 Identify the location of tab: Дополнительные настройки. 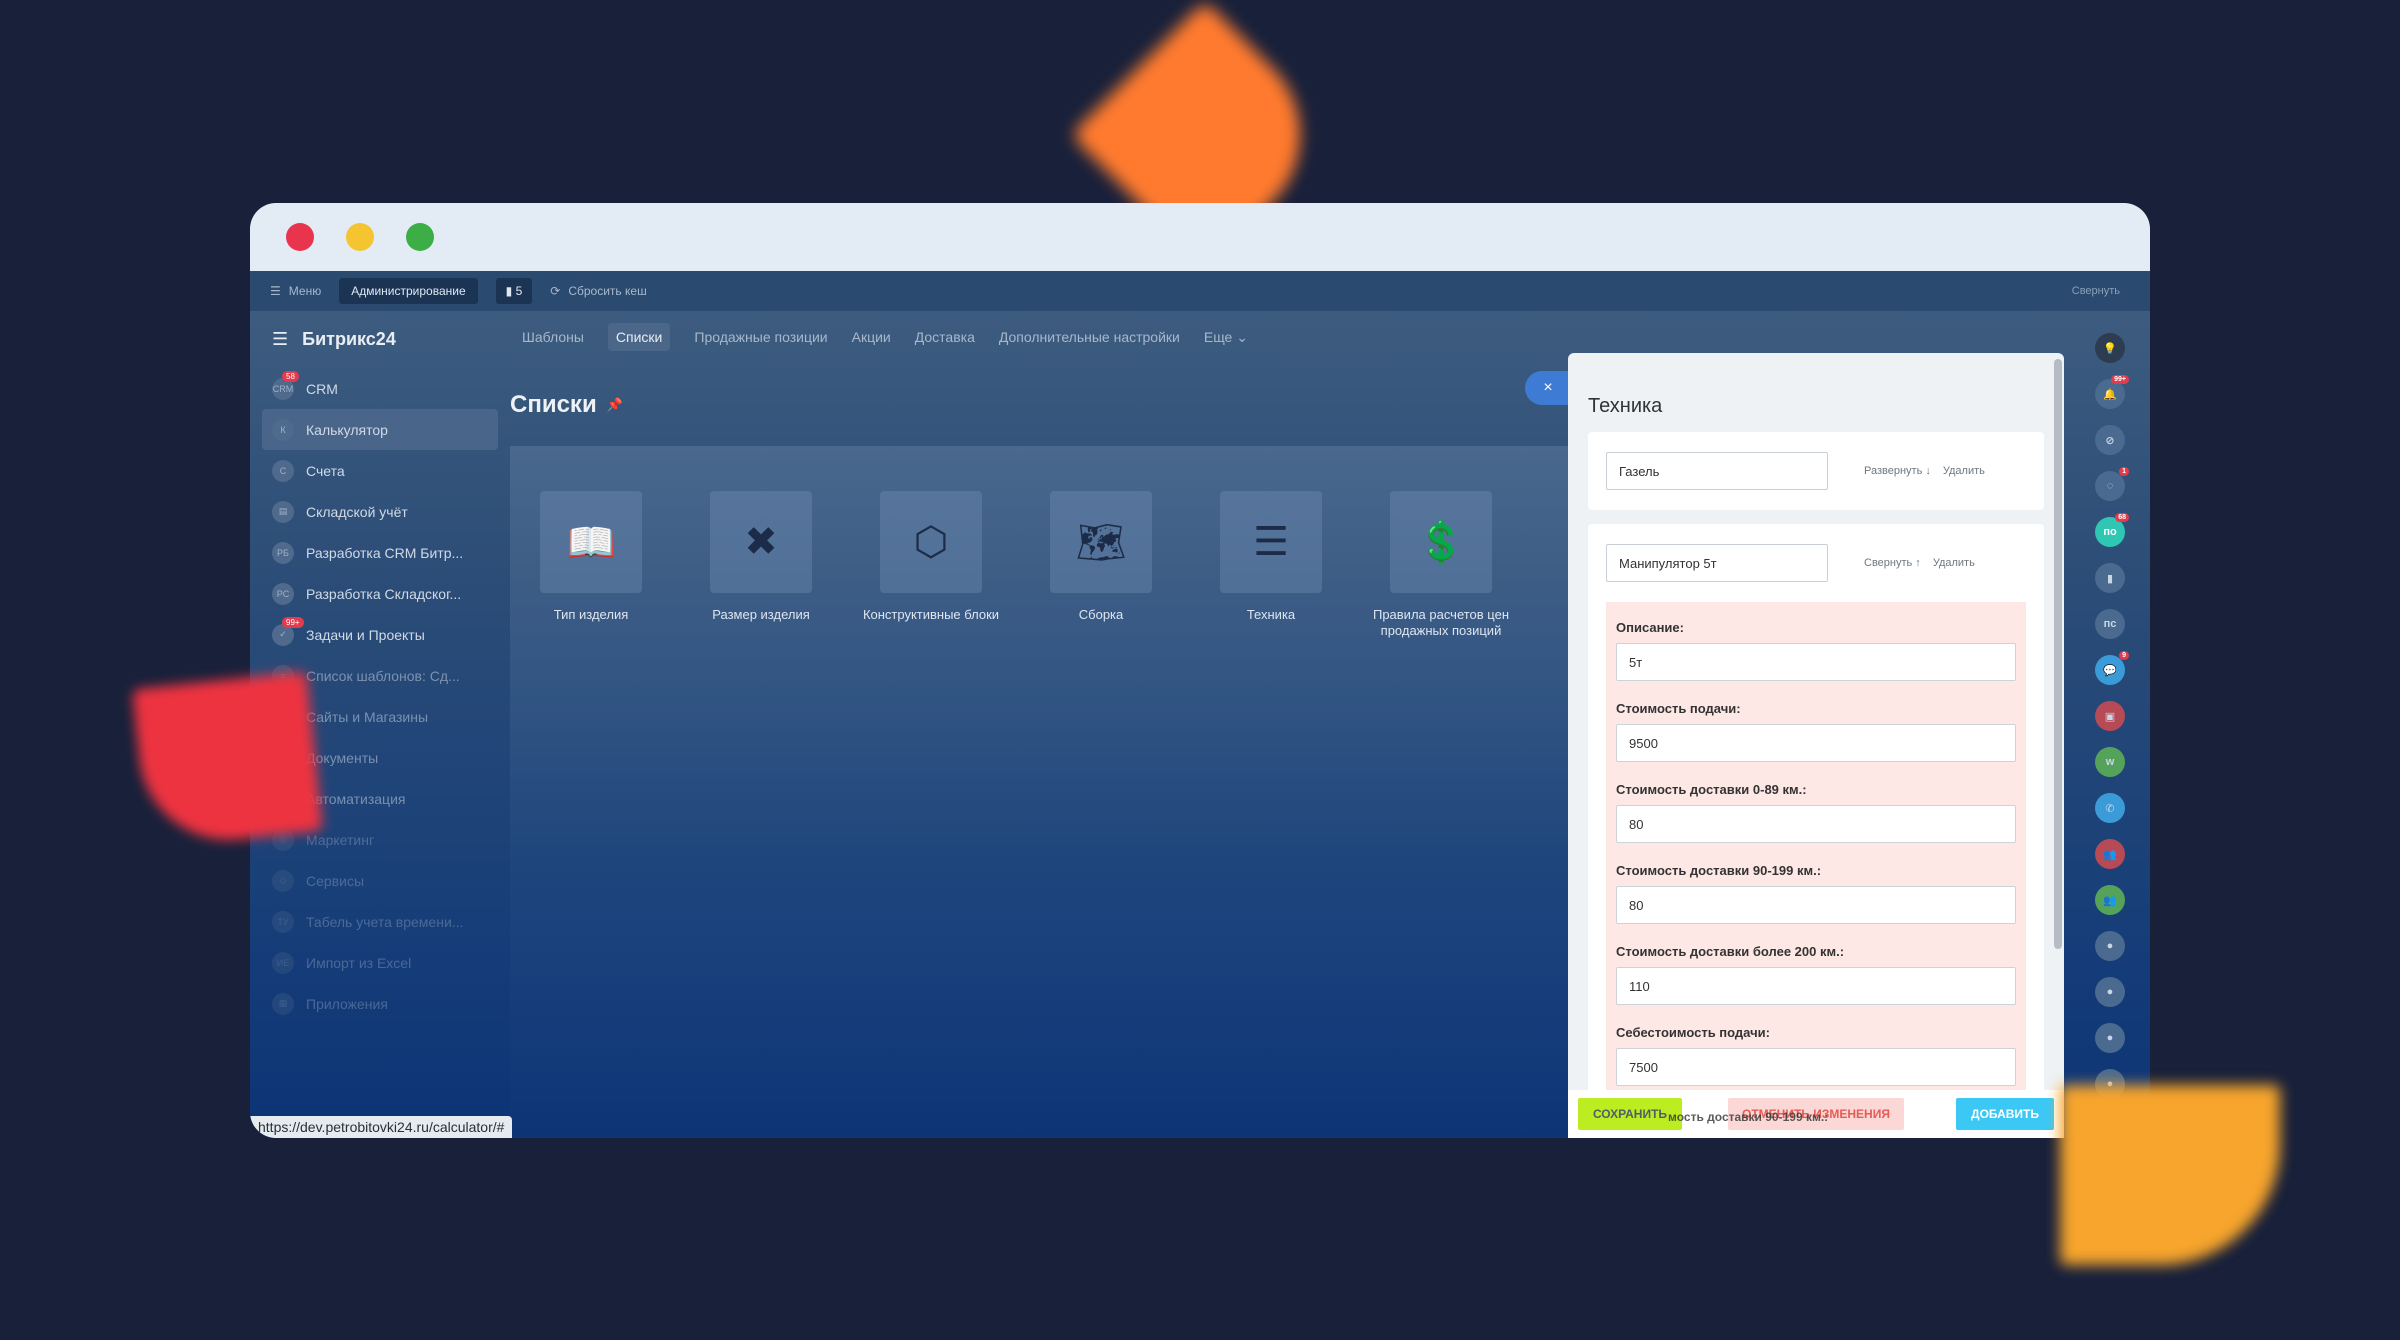
(1089, 337).